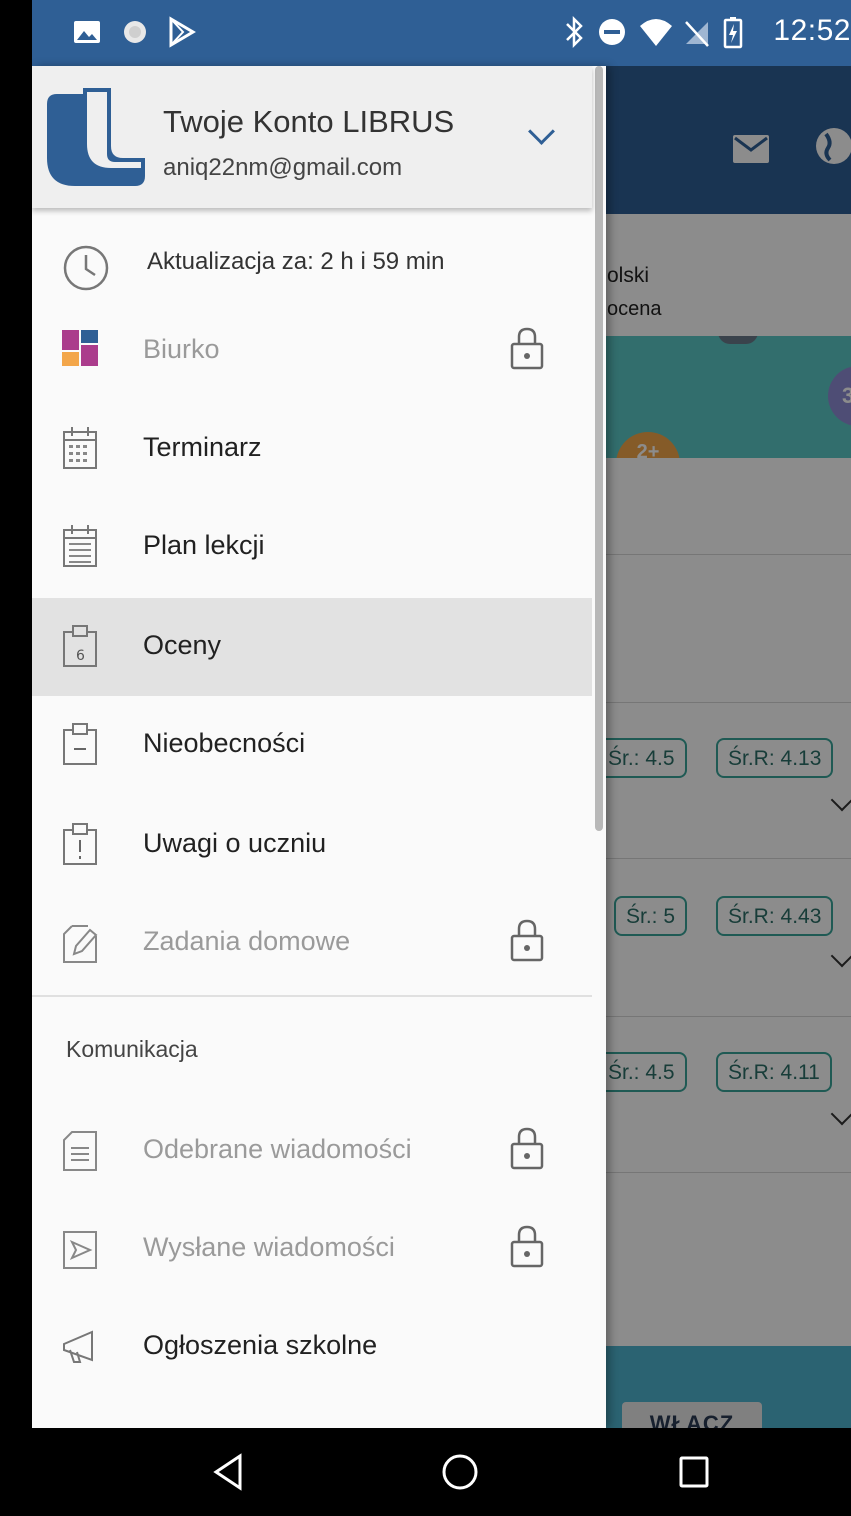  Describe the element at coordinates (132, 1049) in the screenshot. I see `section-header: Komunikacja` at that location.